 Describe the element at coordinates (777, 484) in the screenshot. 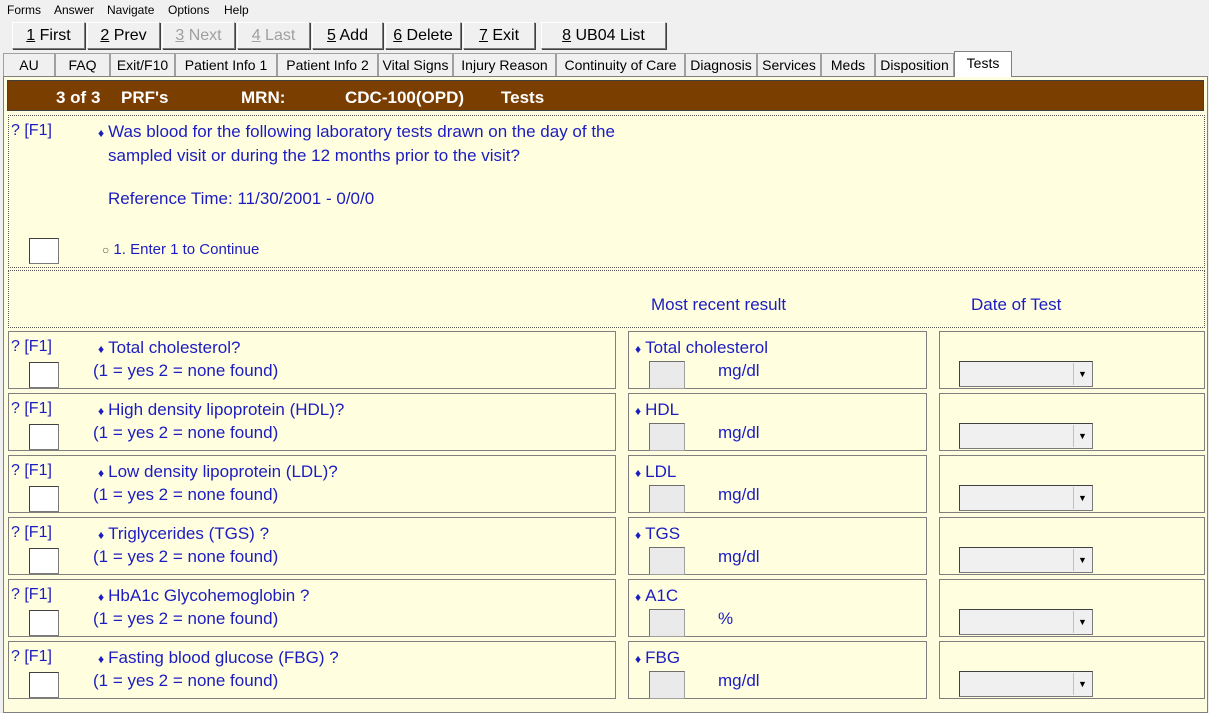

I see `ldl-result-box: ♦ LDL mg/dl` at that location.